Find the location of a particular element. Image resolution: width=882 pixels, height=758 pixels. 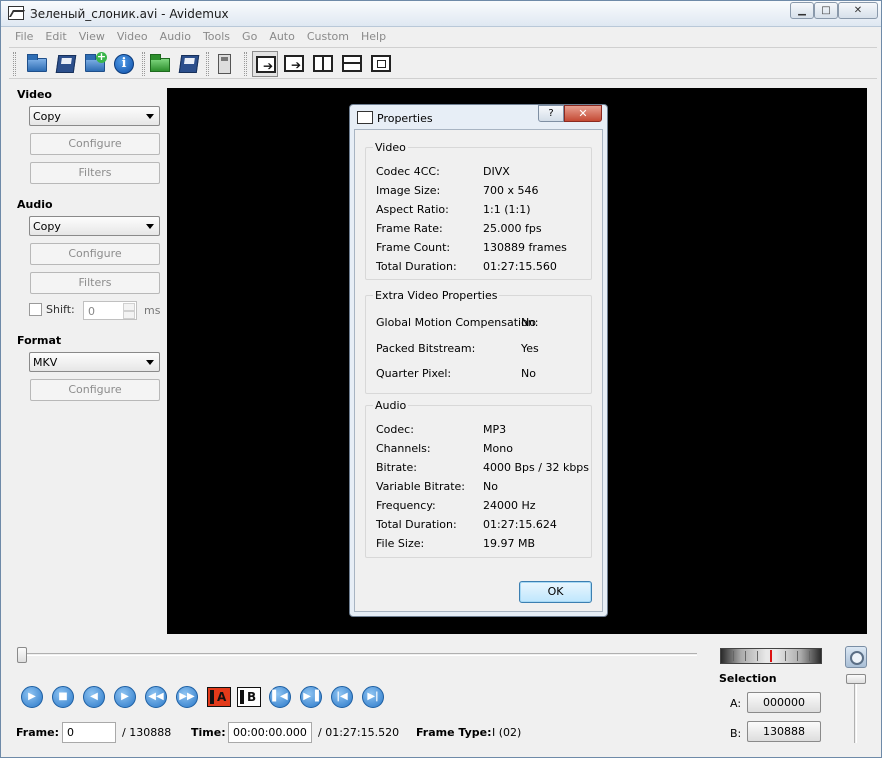

menu-file: File is located at coordinates (24, 35).